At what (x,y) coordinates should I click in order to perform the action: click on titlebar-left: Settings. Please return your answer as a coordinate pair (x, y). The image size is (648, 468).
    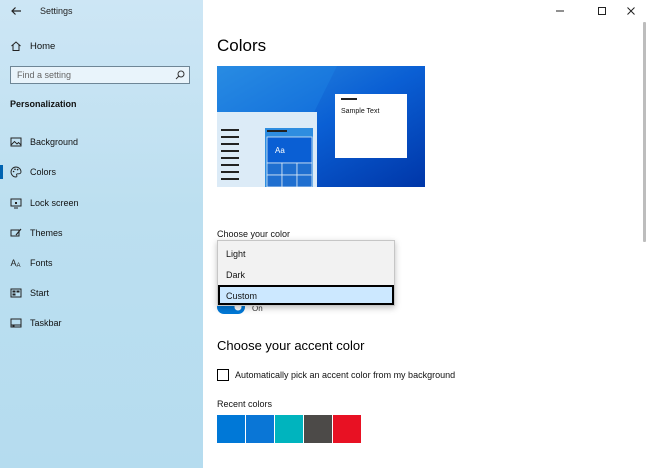
    Looking at the image, I should click on (101, 11).